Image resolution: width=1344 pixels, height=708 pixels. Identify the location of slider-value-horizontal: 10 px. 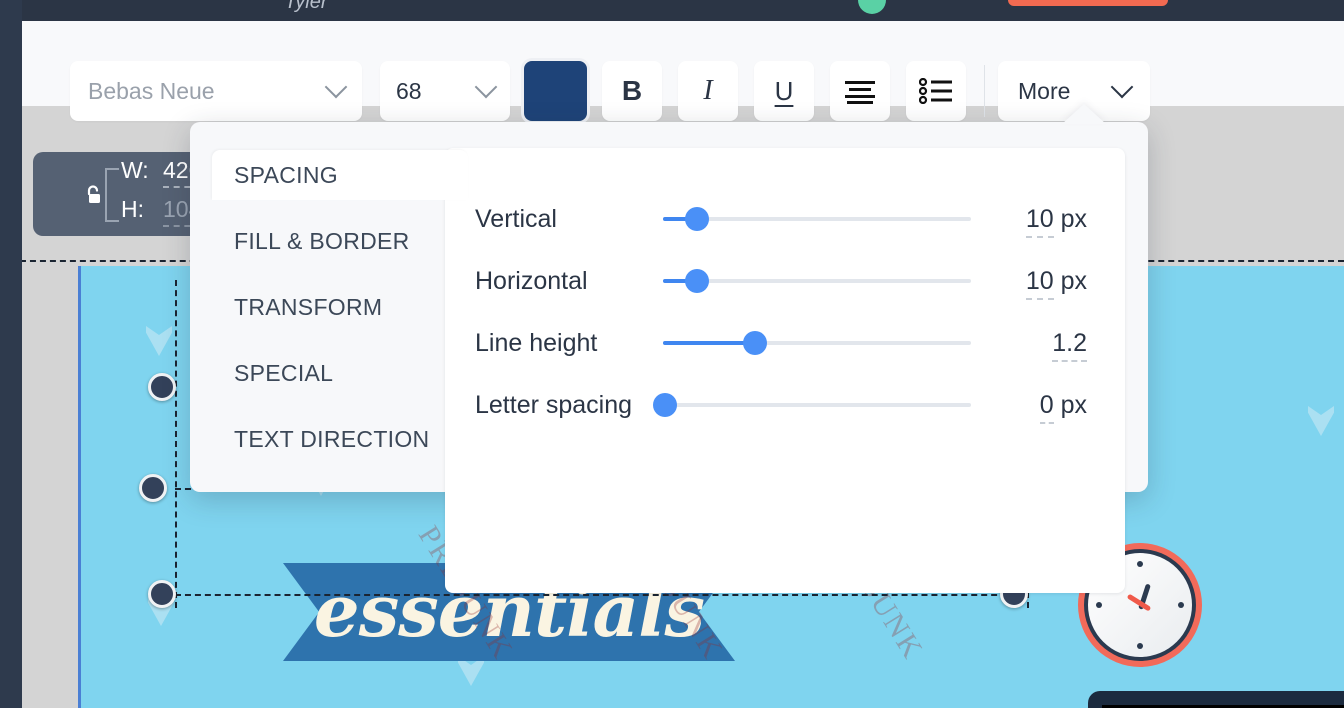
(1056, 283).